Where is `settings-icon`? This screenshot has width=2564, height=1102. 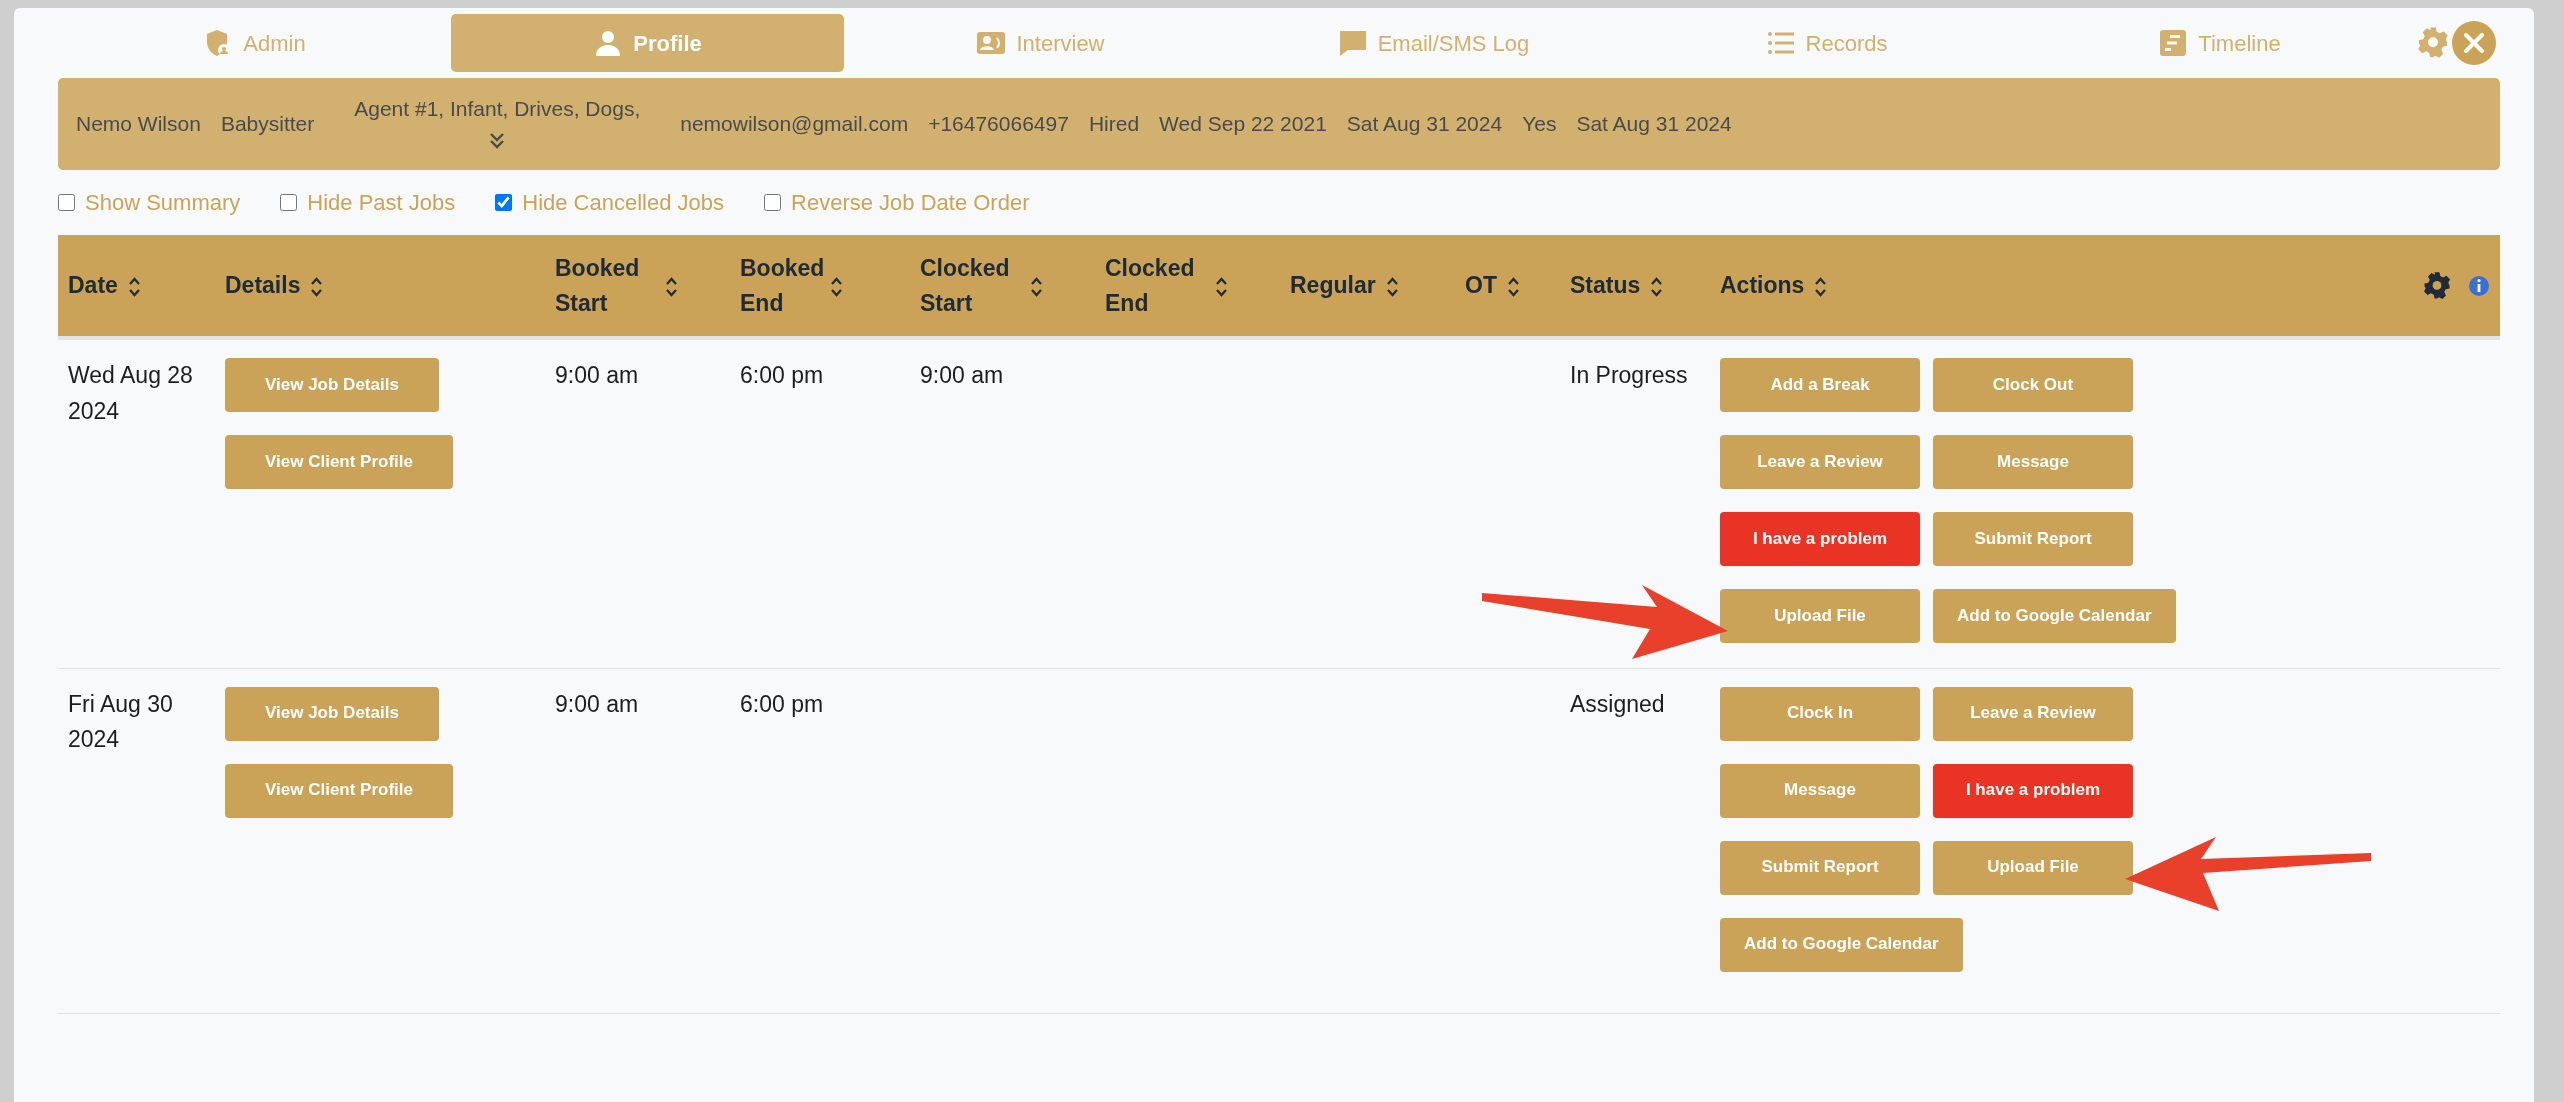
settings-icon is located at coordinates (2437, 285).